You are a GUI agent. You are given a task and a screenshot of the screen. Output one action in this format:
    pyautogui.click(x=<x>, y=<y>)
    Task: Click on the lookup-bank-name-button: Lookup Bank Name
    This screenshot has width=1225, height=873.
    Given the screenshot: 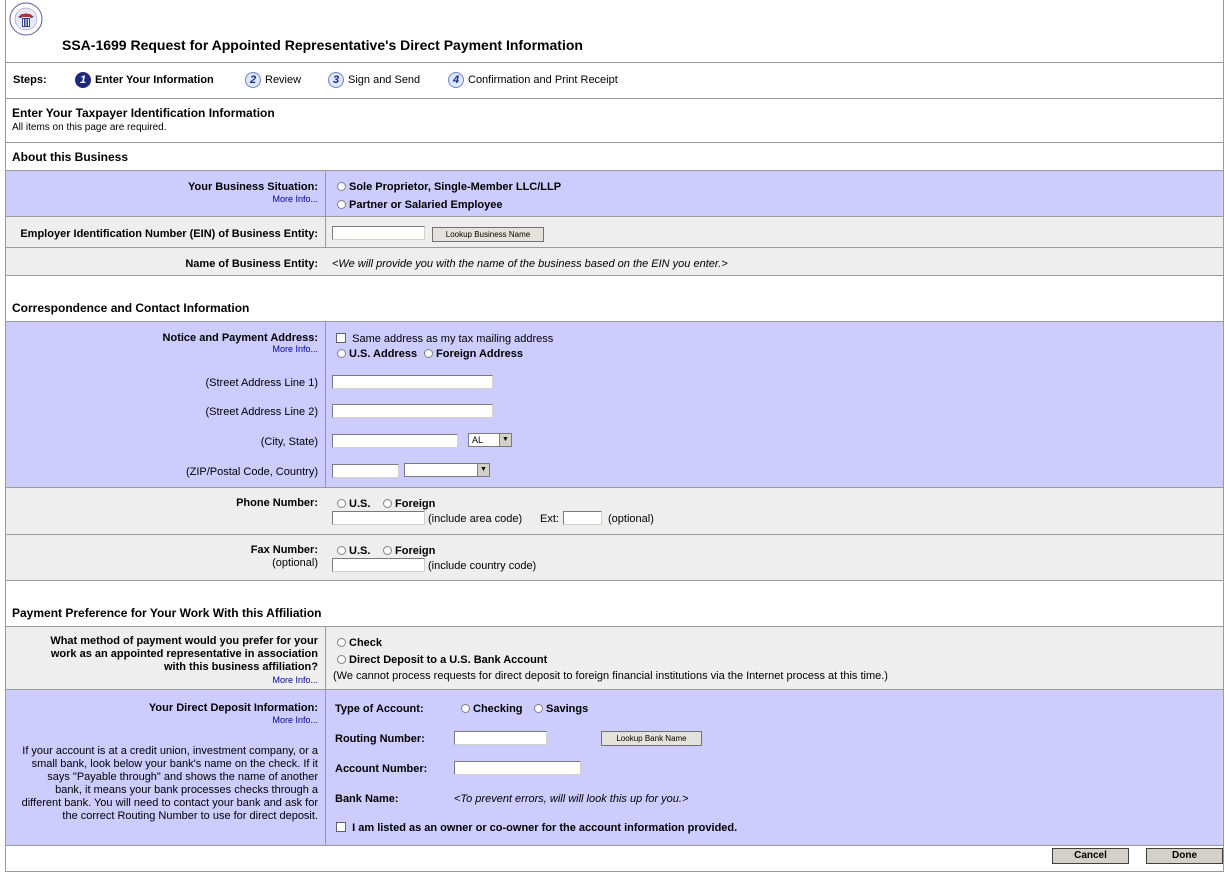 What is the action you would take?
    pyautogui.click(x=651, y=738)
    